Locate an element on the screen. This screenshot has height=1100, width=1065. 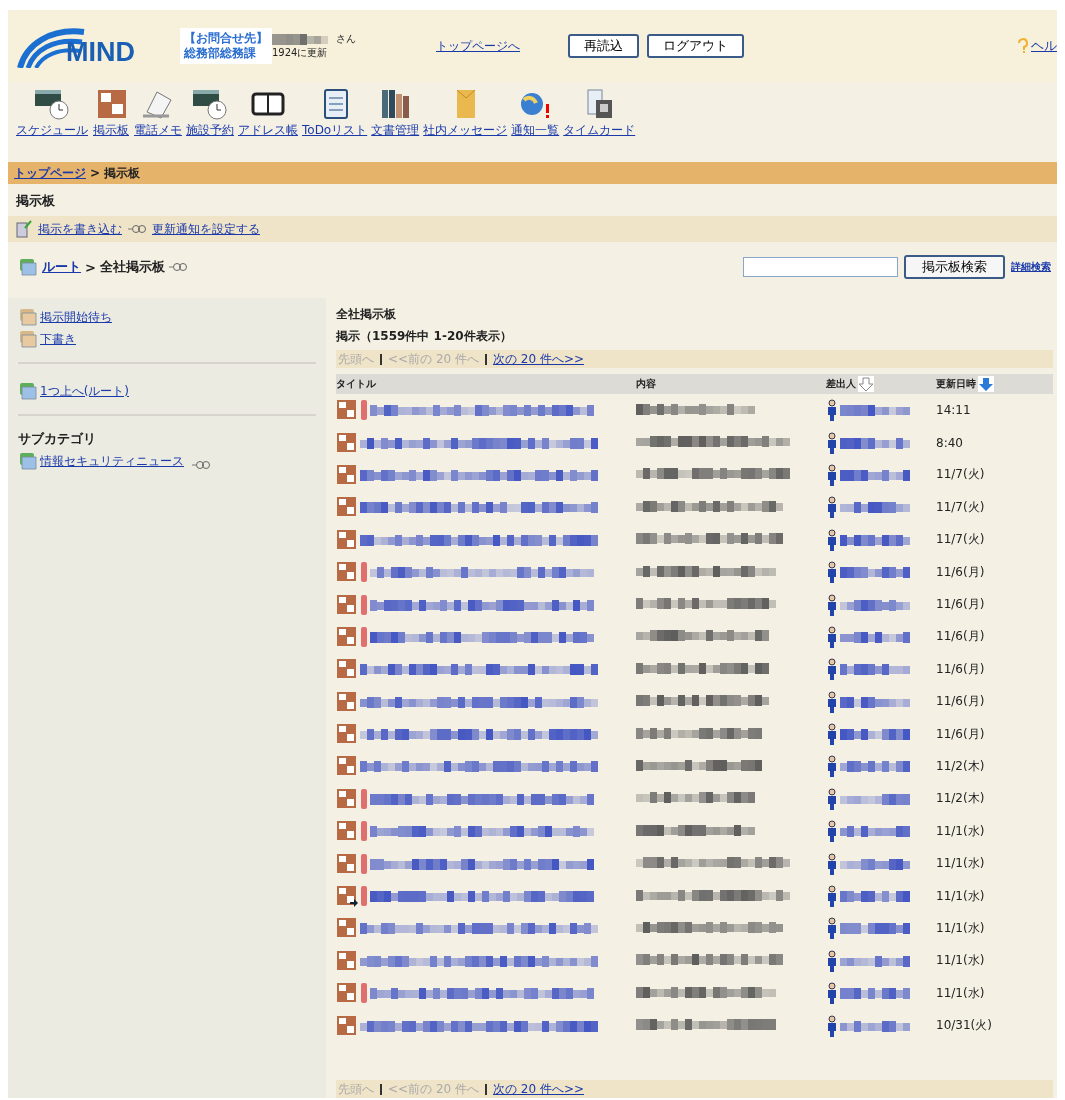
toolbar-item: スケジュール is located at coordinates (52, 118).